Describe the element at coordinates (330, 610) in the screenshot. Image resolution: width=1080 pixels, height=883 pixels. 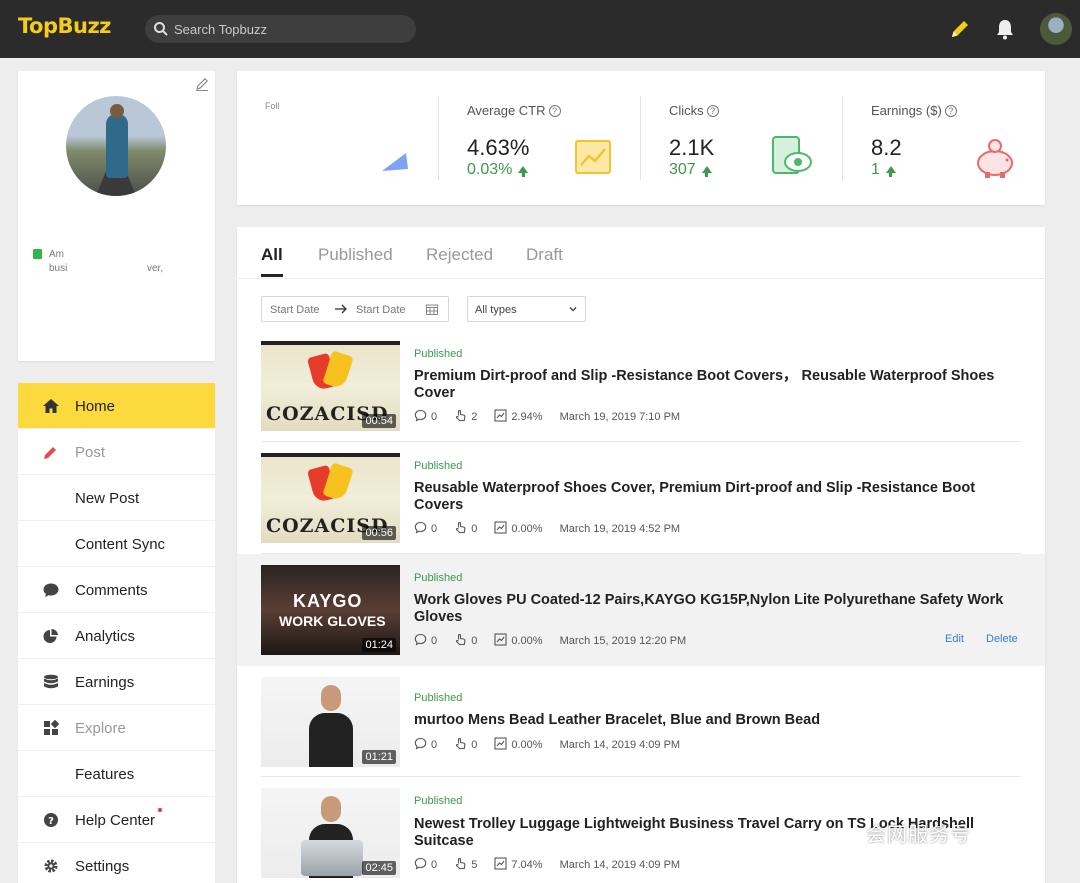
I see `video-thumbnail: KAYGO WORK GLOVES 01:24` at that location.